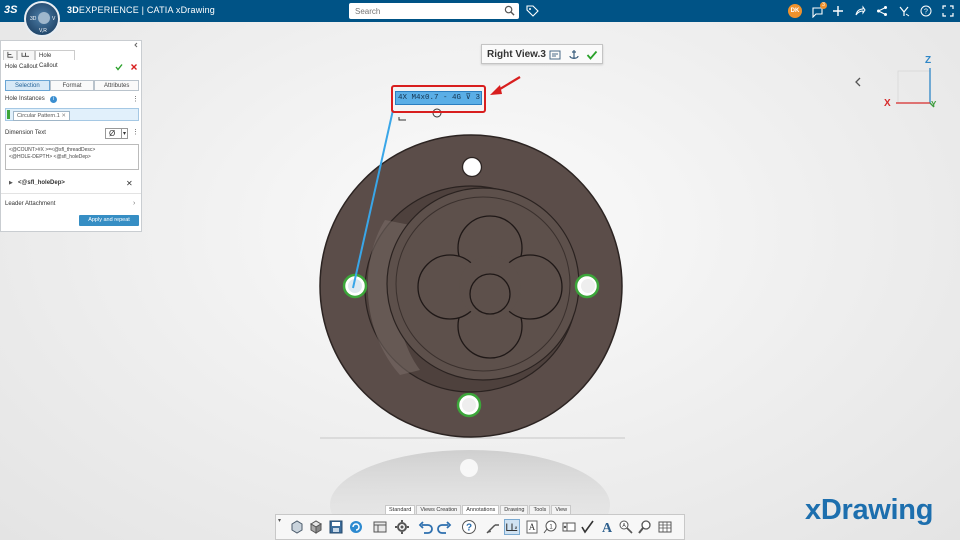  Describe the element at coordinates (426, 527) in the screenshot. I see `undo-icon` at that location.